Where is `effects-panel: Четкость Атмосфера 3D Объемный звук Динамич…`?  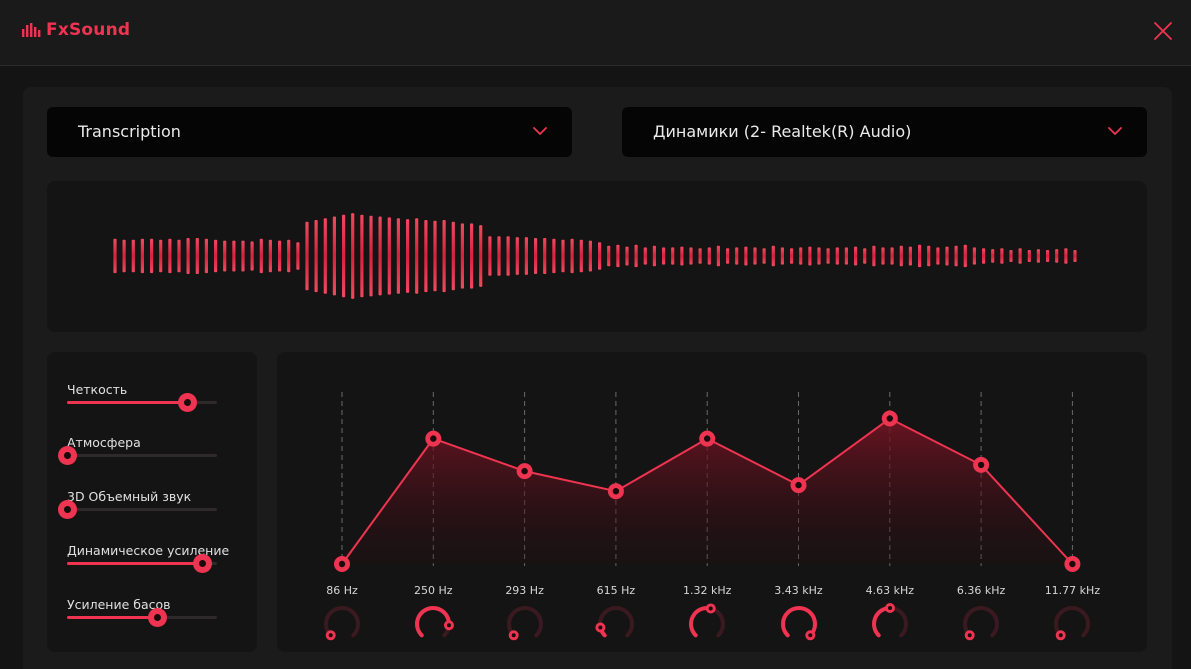 effects-panel: Четкость Атмосфера 3D Объемный звук Динамич… is located at coordinates (152, 502).